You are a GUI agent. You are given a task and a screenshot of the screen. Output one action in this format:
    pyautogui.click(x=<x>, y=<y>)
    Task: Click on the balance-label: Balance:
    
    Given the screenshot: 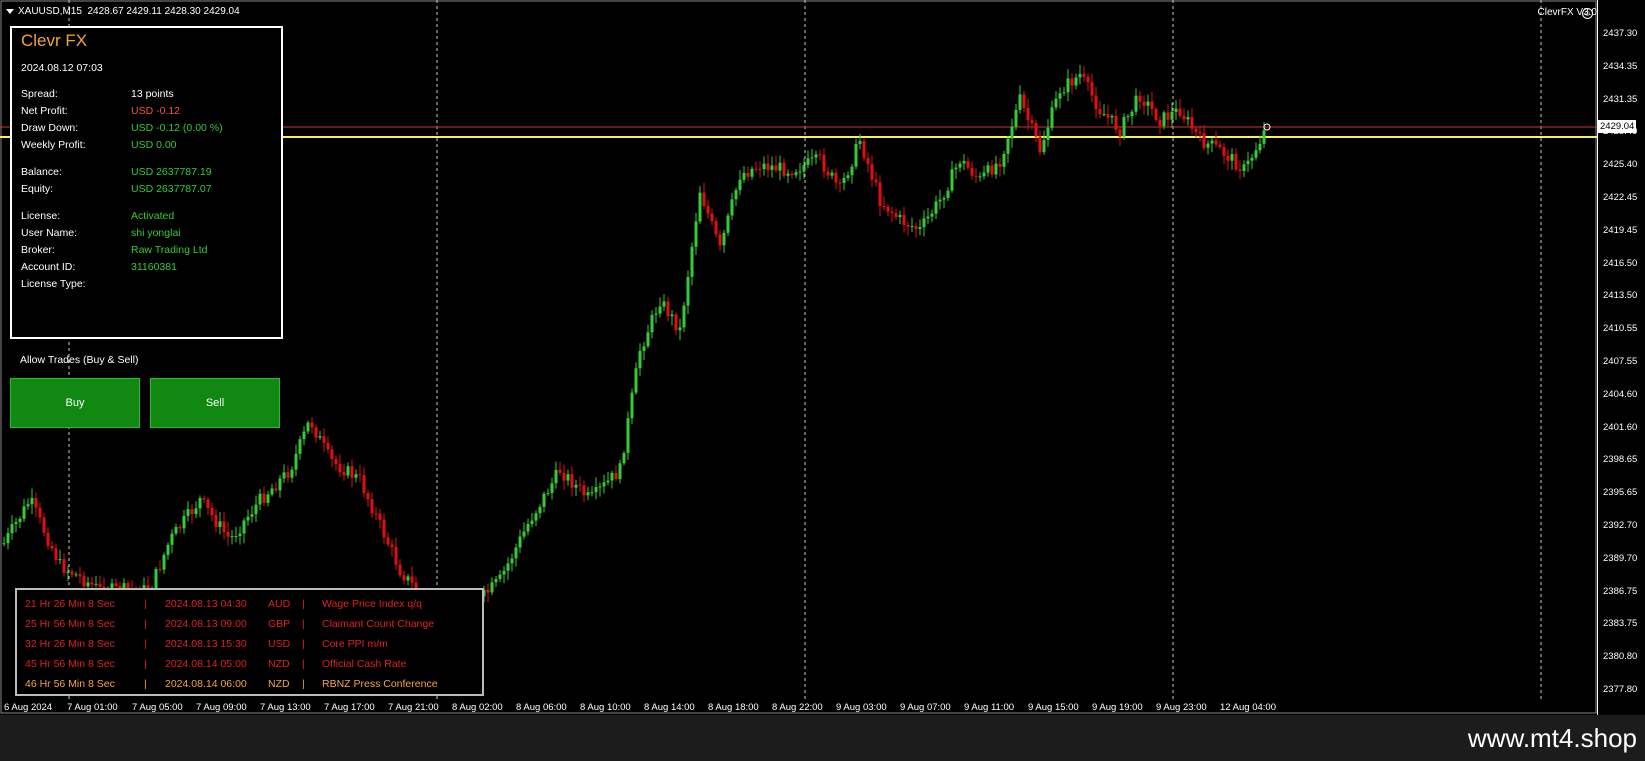 What is the action you would take?
    pyautogui.click(x=41, y=172)
    